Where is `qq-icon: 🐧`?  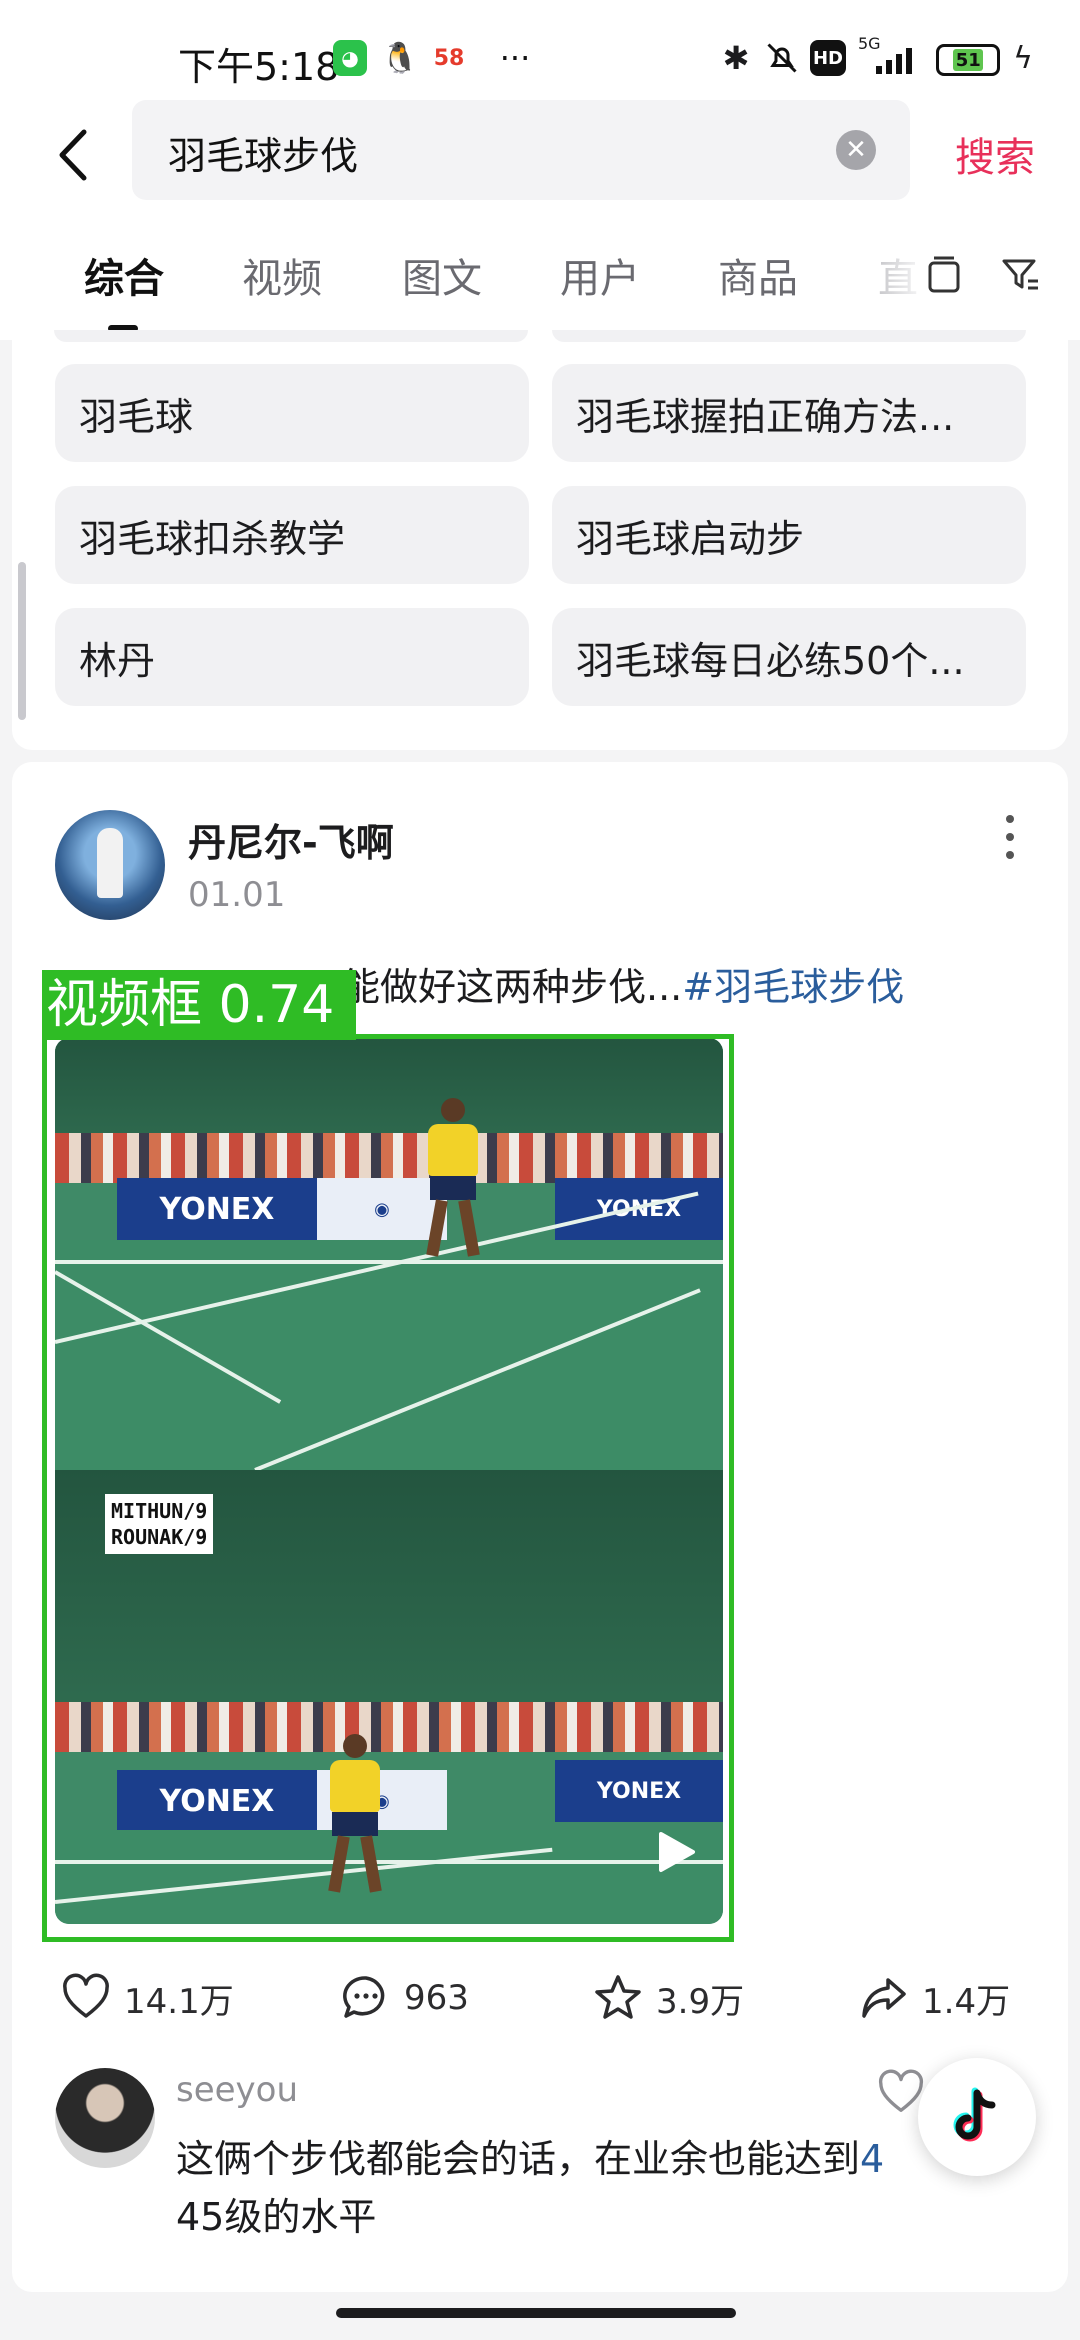
qq-icon: 🐧 is located at coordinates (400, 58).